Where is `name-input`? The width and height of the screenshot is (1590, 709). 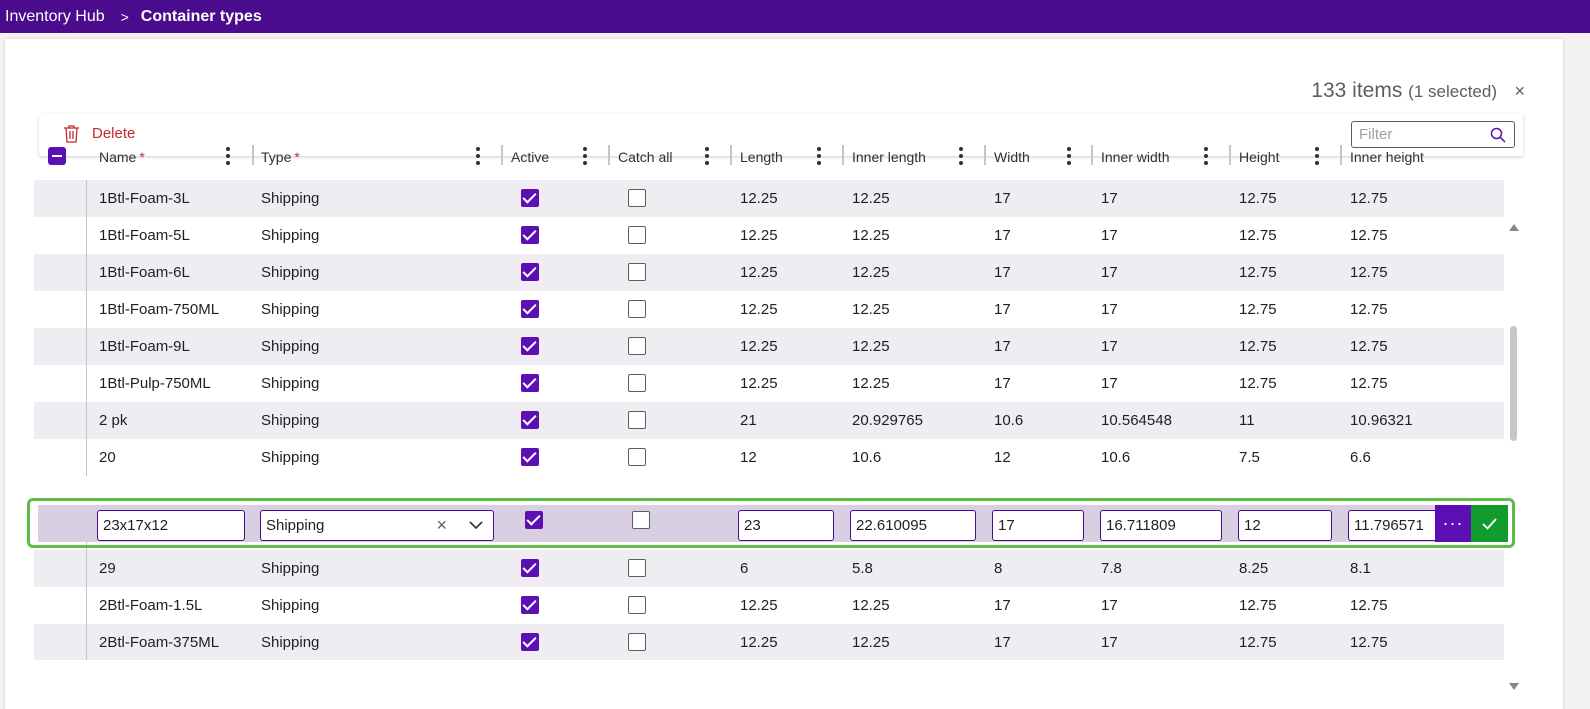 name-input is located at coordinates (171, 525).